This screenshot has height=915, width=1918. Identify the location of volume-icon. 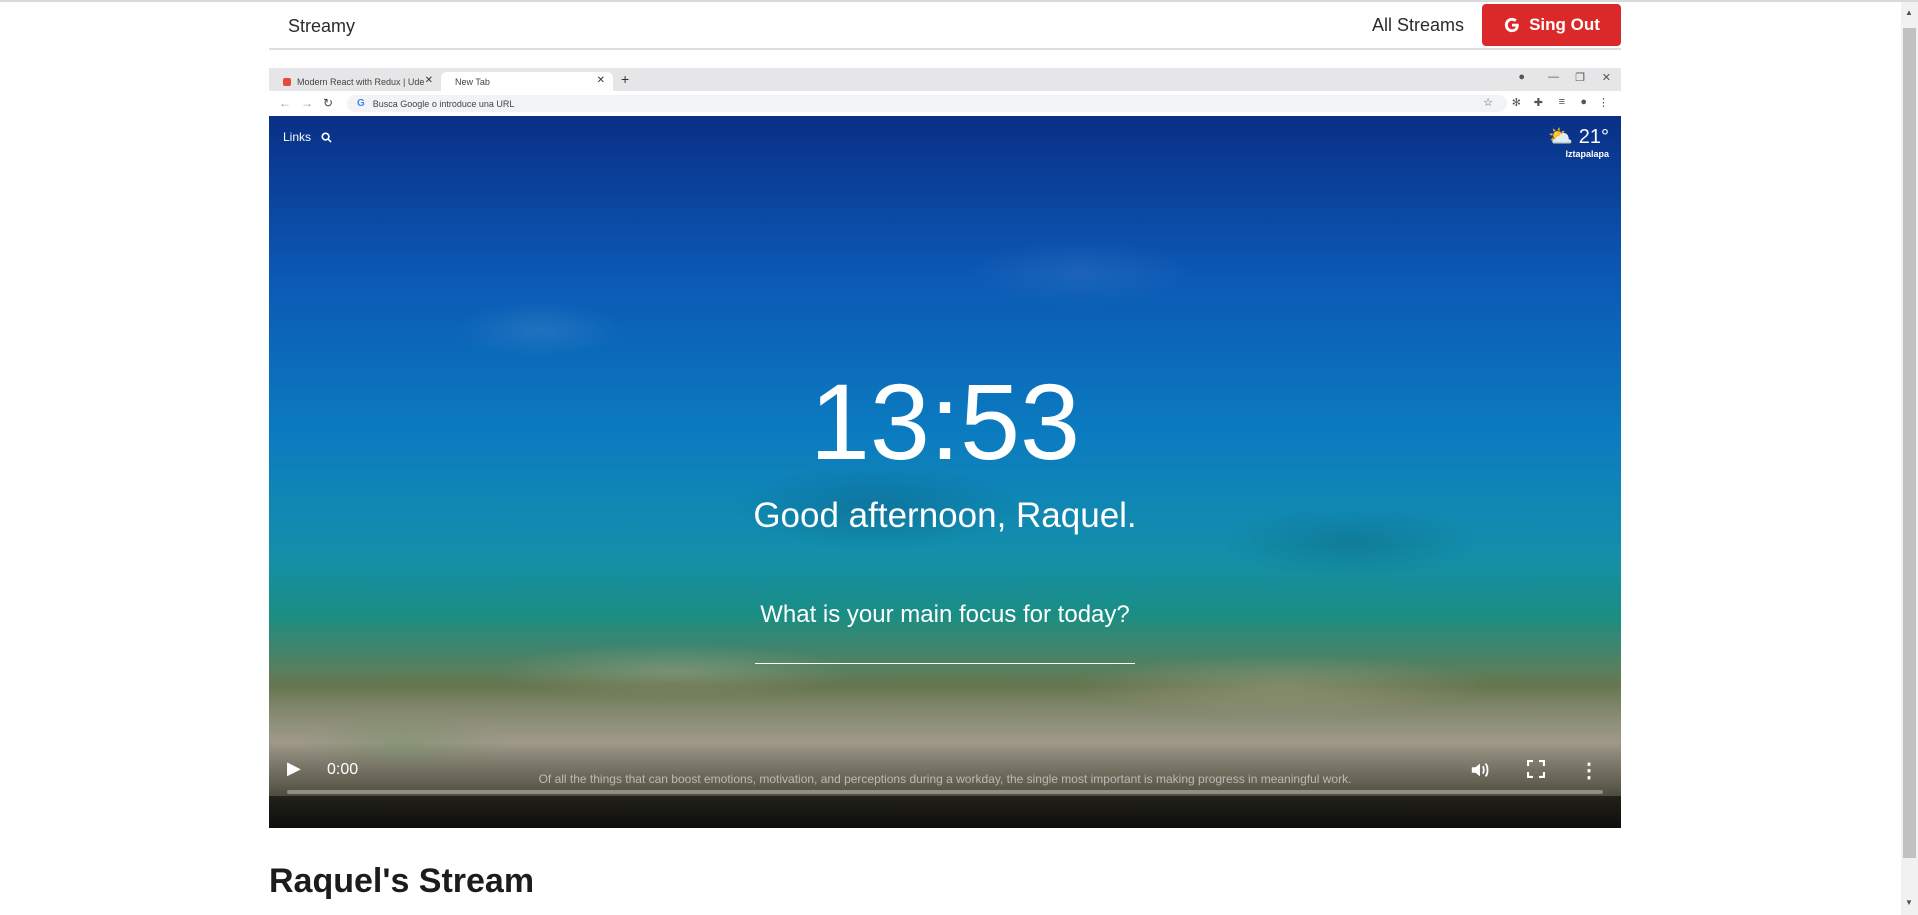
(1480, 770).